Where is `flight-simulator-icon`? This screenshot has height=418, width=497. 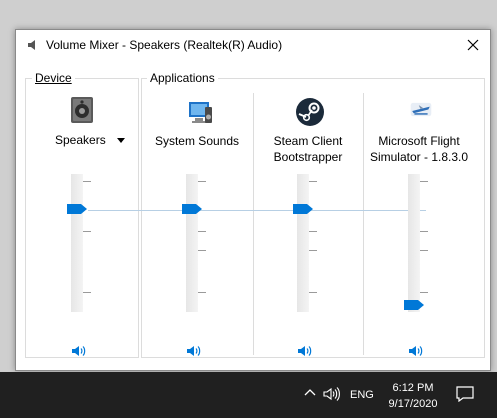 flight-simulator-icon is located at coordinates (421, 109).